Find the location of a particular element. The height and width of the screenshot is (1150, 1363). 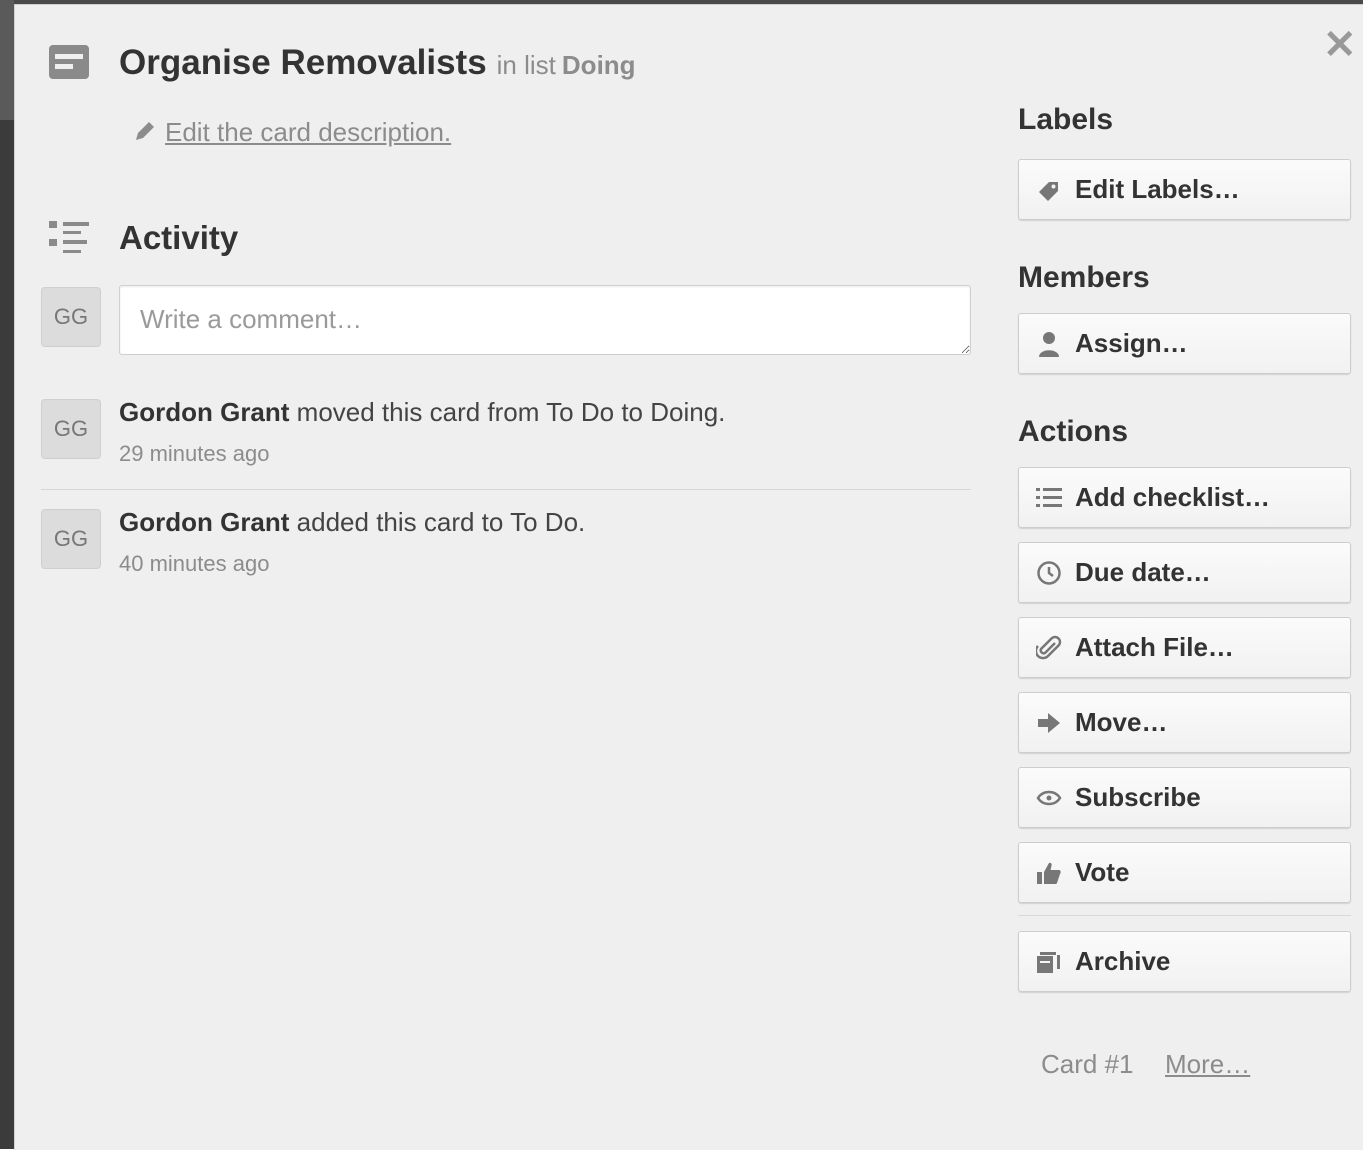

archive-icon is located at coordinates (1049, 962).